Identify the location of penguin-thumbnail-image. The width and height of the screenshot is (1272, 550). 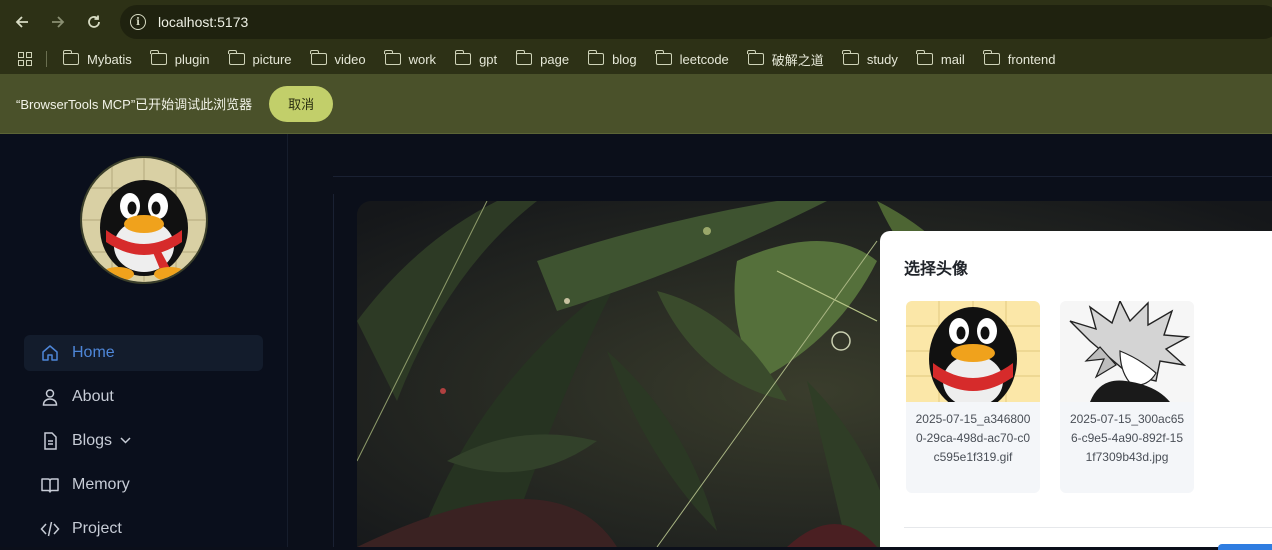
(973, 351).